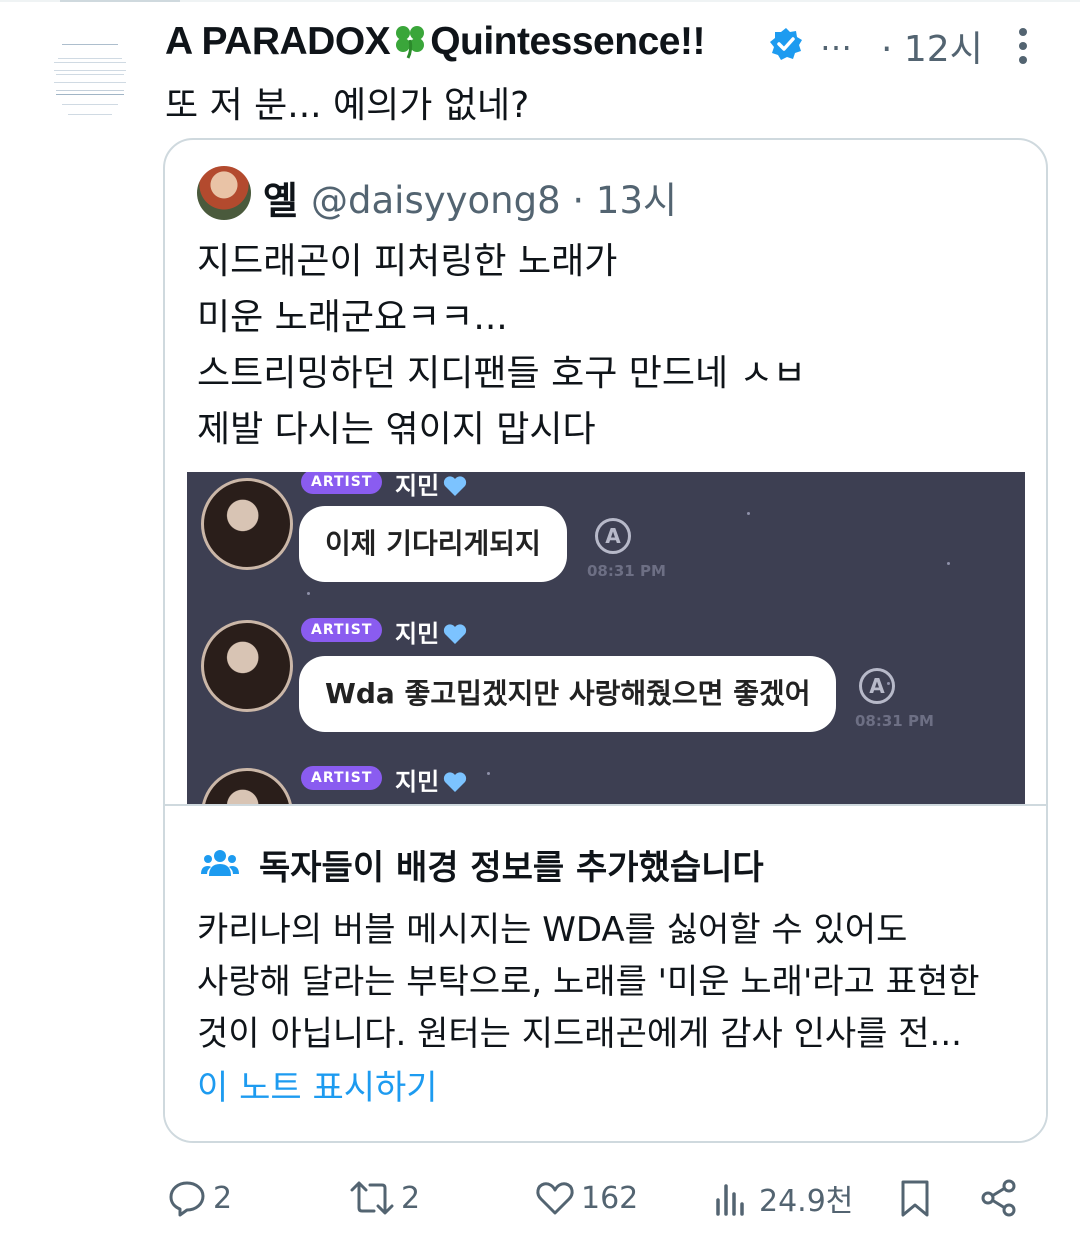 The height and width of the screenshot is (1253, 1080). I want to click on quoted-author-name: 옐, so click(280, 197).